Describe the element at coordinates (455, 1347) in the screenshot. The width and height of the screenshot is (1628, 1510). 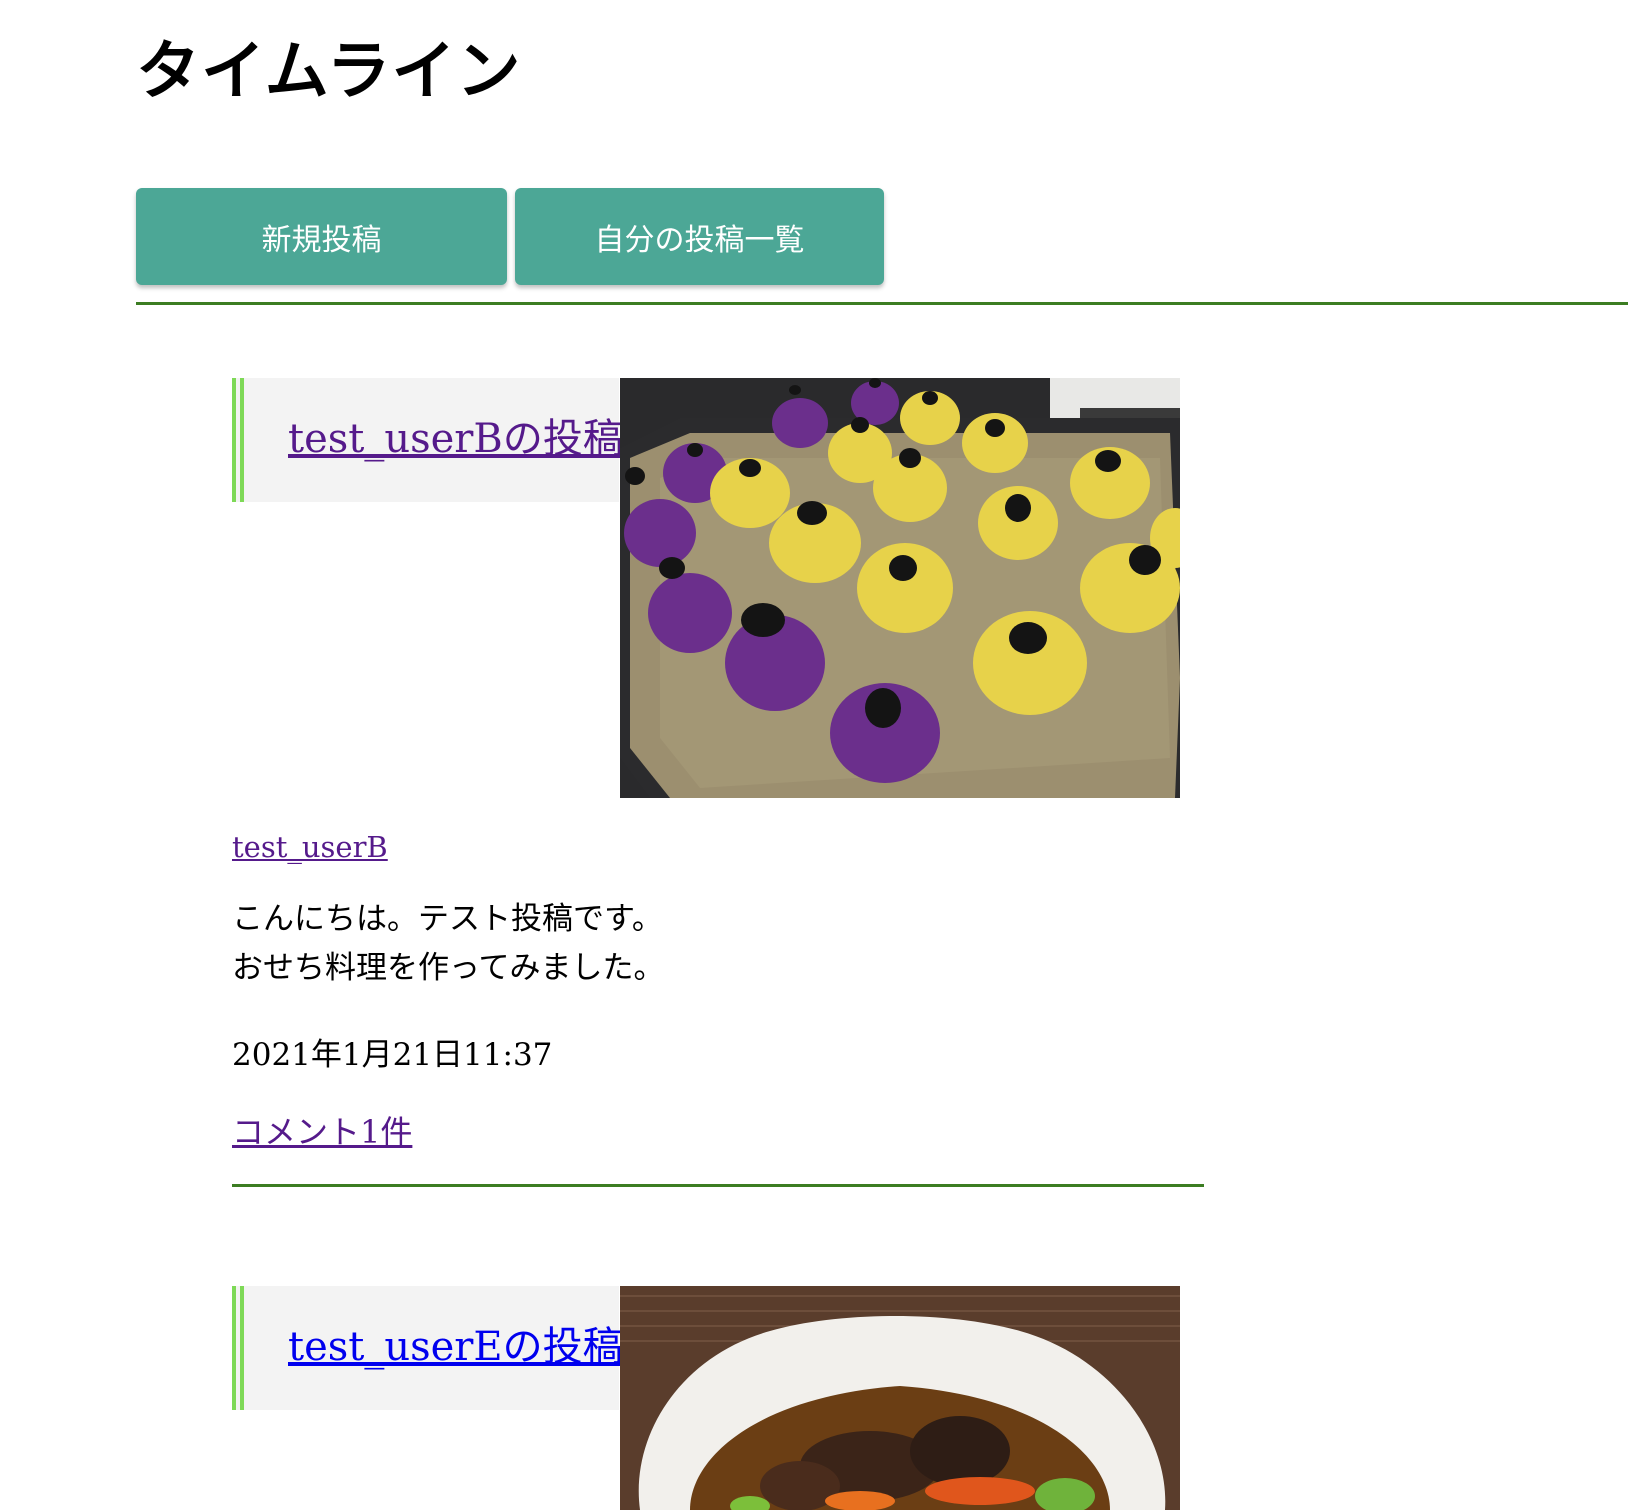
I see `post-title-link: test_userEの投稿` at that location.